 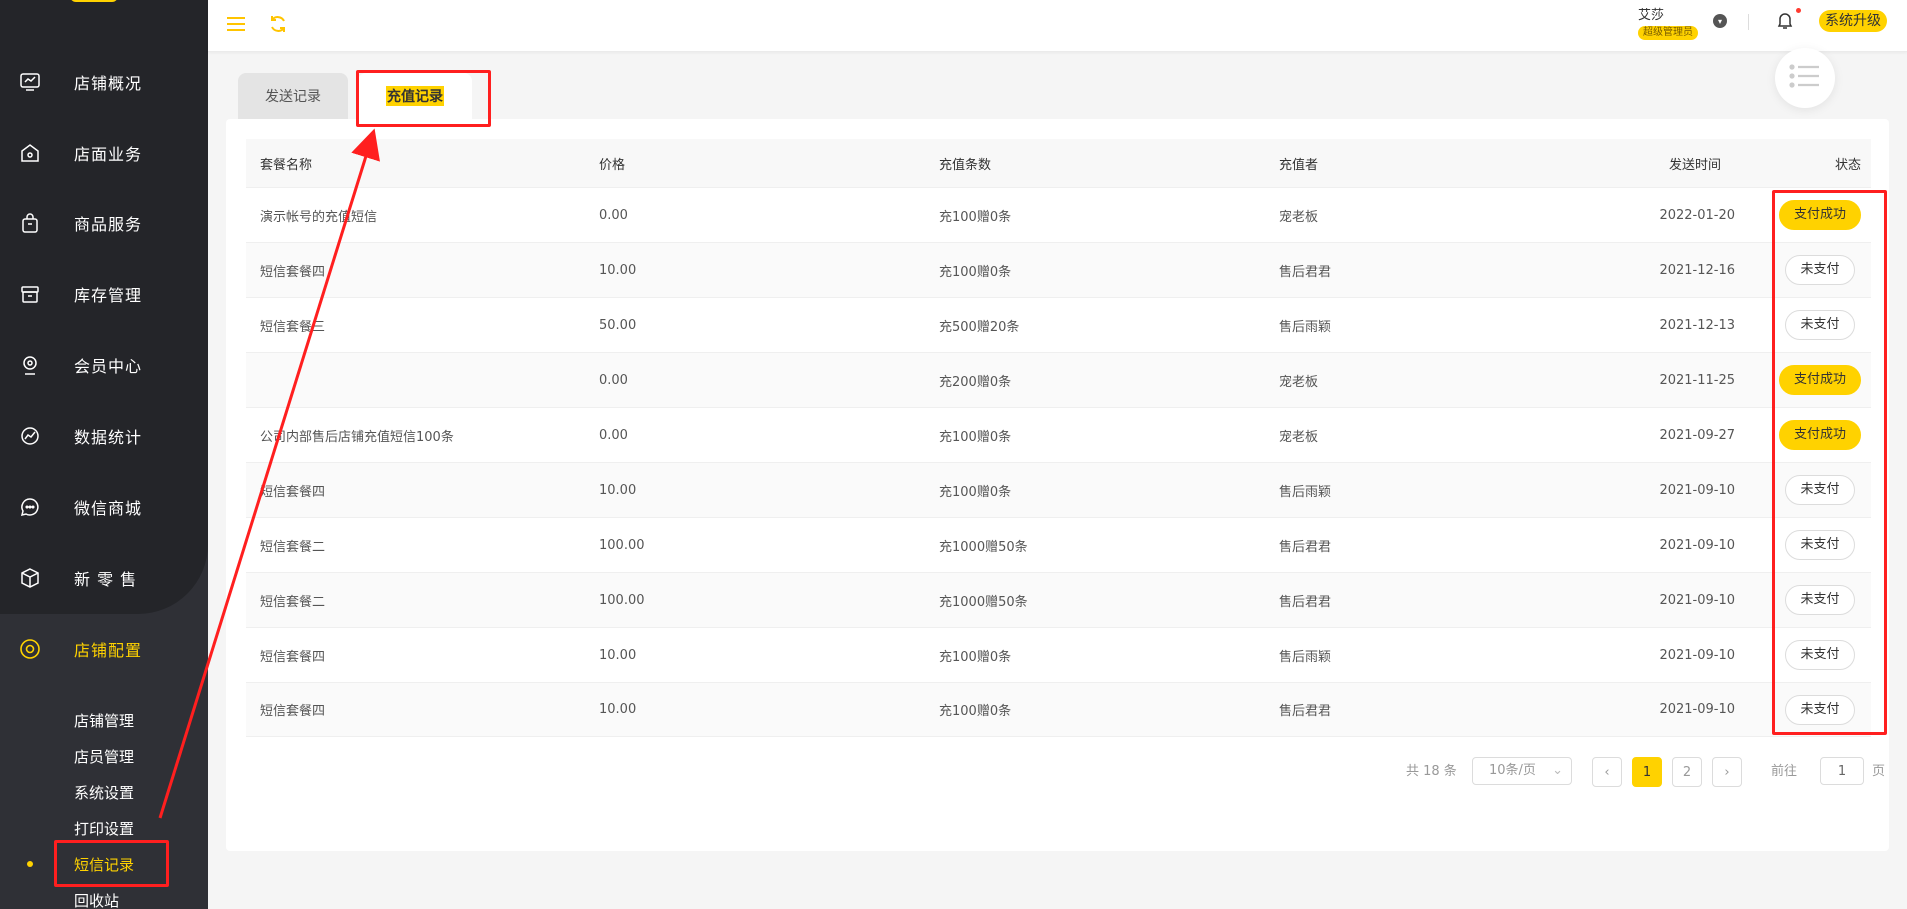 What do you see at coordinates (1697, 270) in the screenshot?
I see `time-cell: 2021-12-16` at bounding box center [1697, 270].